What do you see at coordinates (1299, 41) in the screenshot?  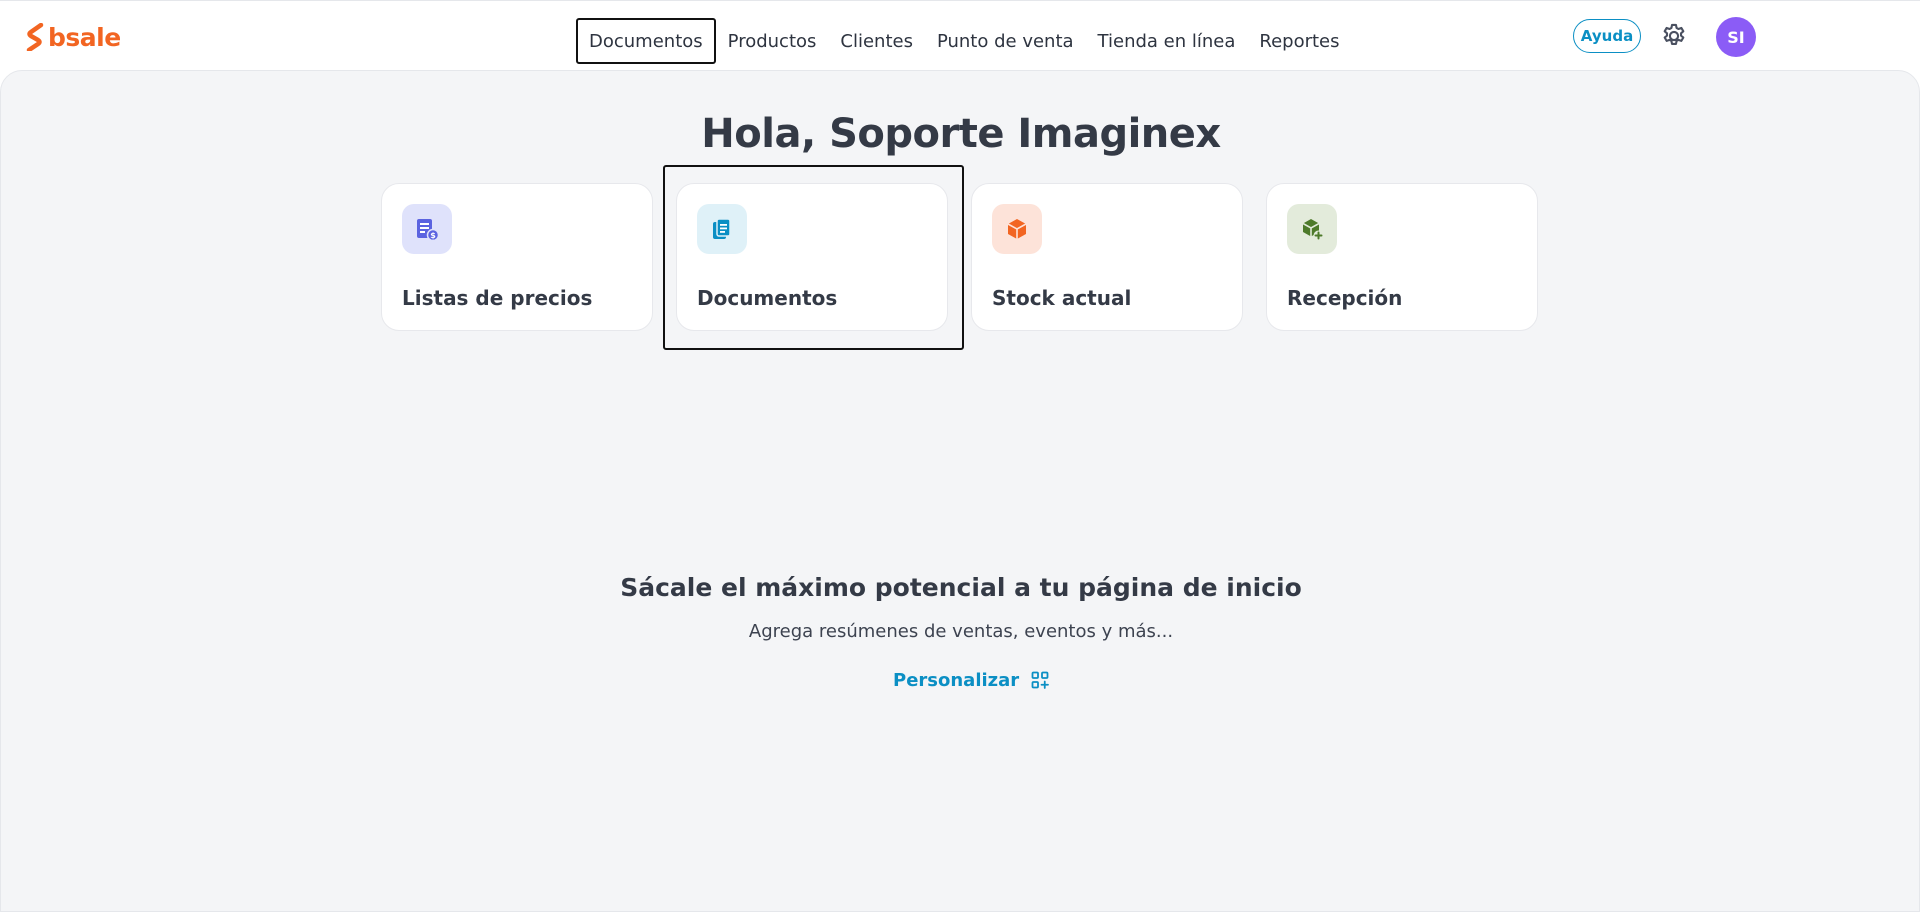 I see `nav-item-reportes: Reportes` at bounding box center [1299, 41].